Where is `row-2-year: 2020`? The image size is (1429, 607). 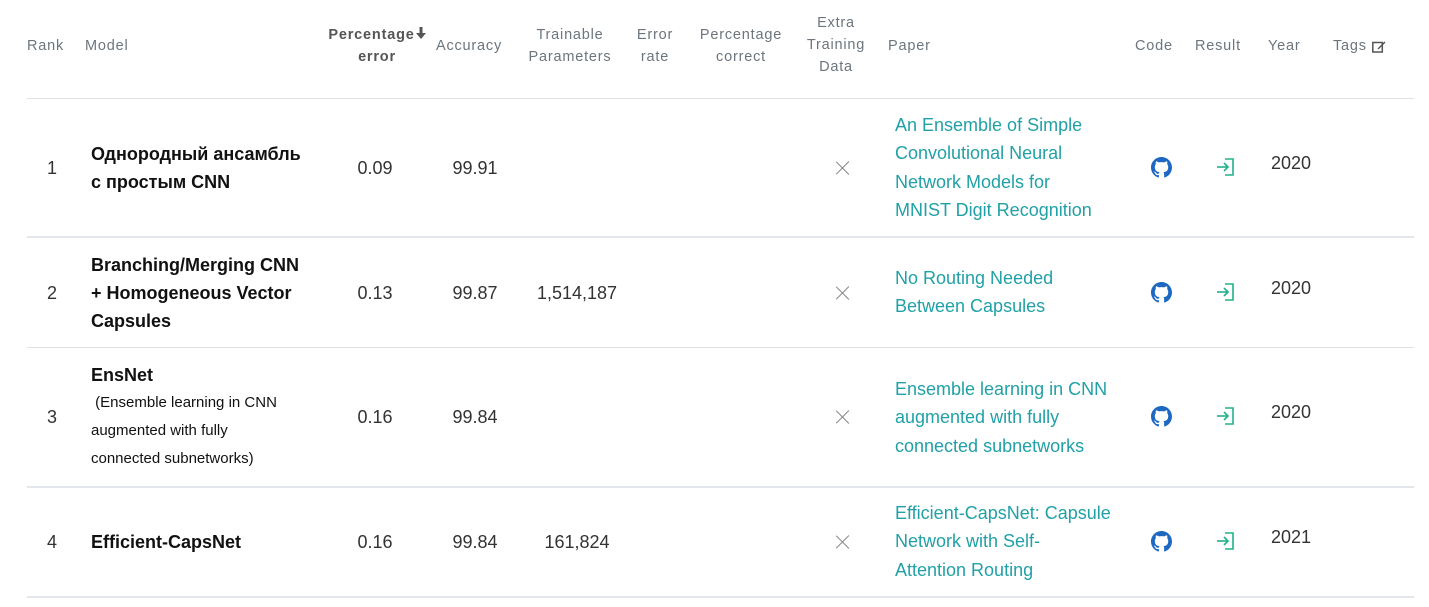
row-2-year: 2020 is located at coordinates (1291, 288).